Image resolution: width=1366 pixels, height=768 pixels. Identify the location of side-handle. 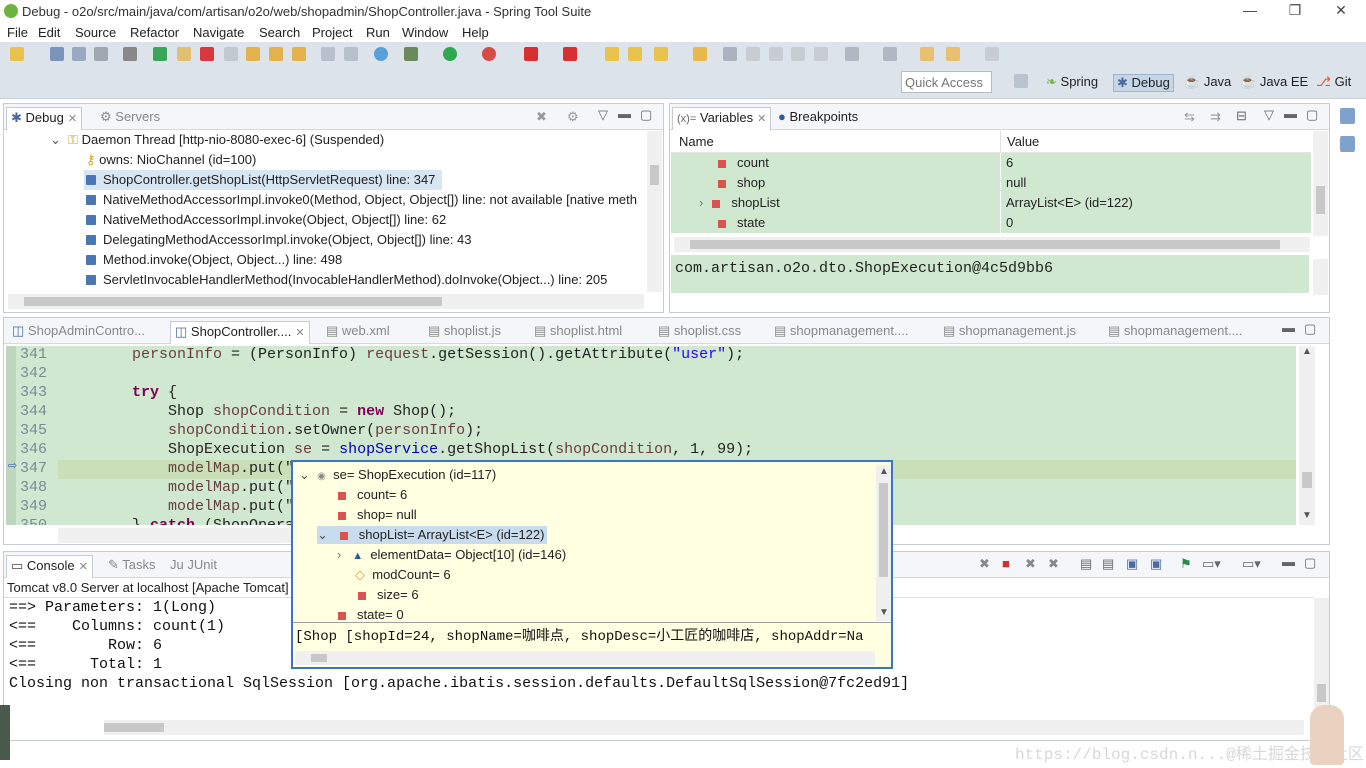
(5, 732).